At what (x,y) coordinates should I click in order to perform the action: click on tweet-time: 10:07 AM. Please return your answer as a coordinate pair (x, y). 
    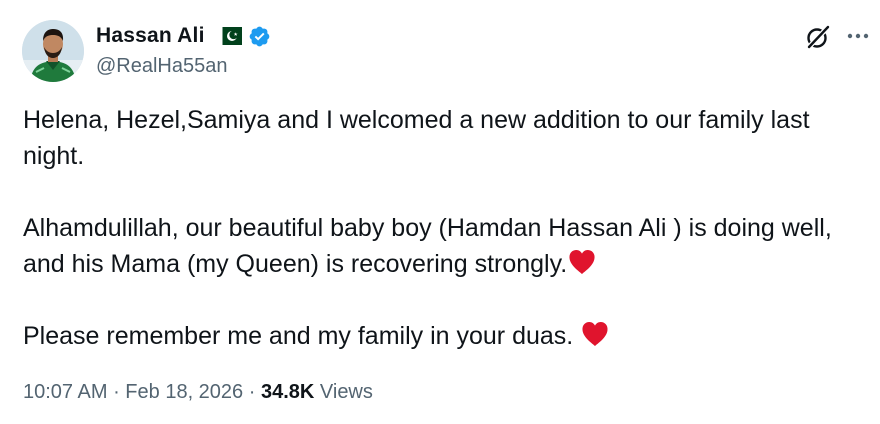
    Looking at the image, I should click on (65, 392).